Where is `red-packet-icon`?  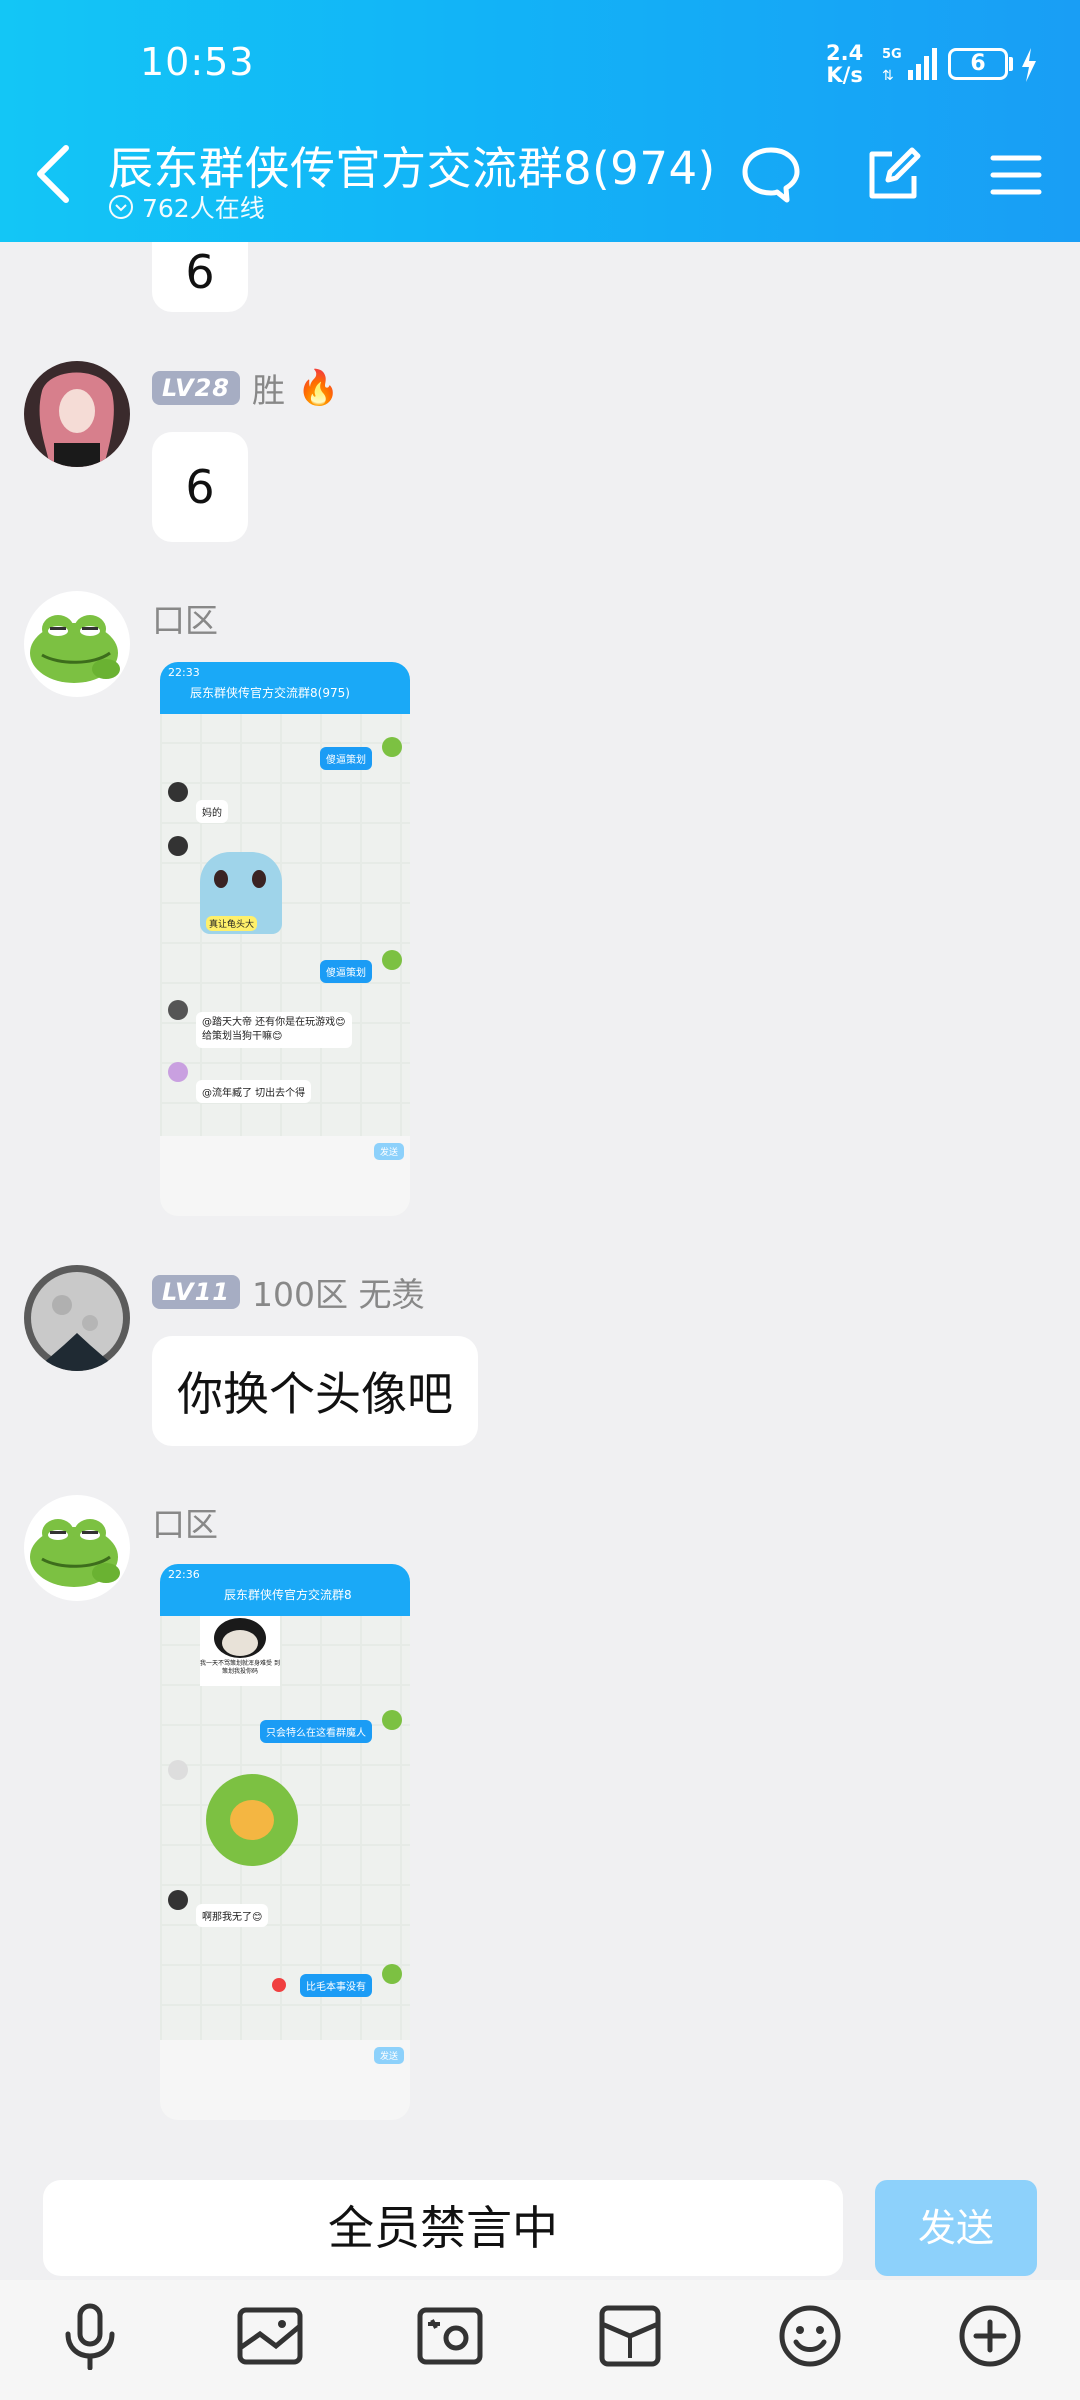
red-packet-icon is located at coordinates (630, 2336).